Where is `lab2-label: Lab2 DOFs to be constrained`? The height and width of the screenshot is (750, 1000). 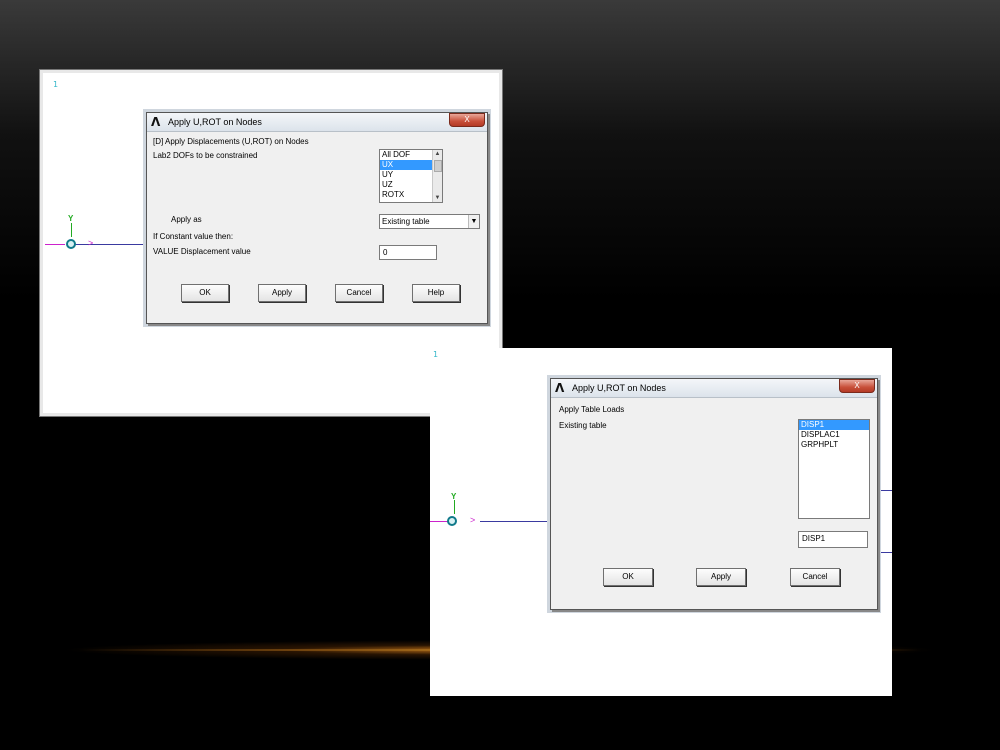 lab2-label: Lab2 DOFs to be constrained is located at coordinates (205, 155).